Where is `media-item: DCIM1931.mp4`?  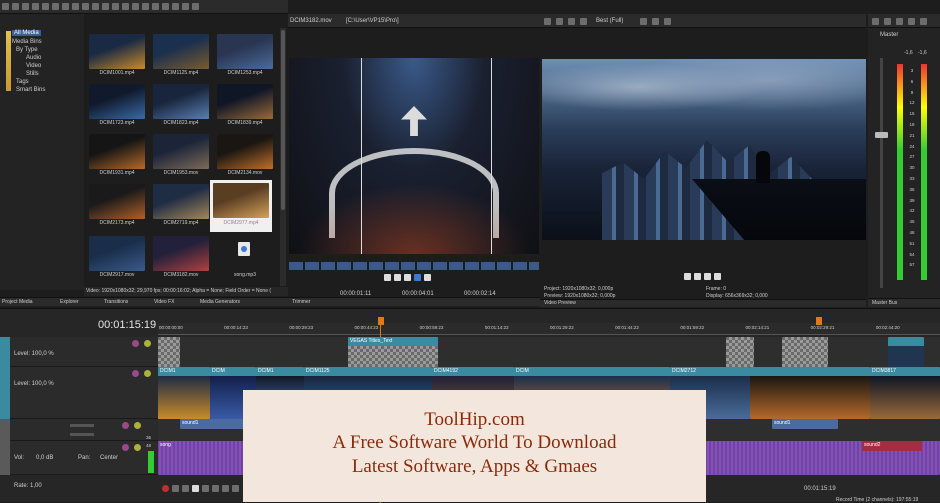 media-item: DCIM1931.mp4 is located at coordinates (117, 154).